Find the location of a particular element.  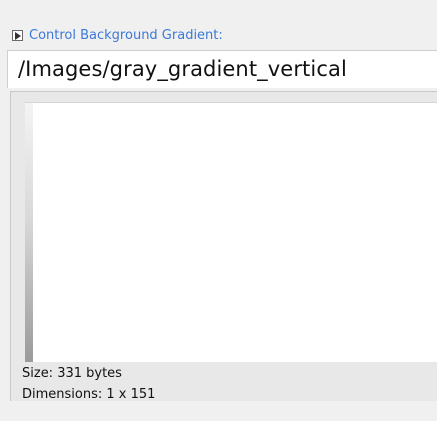

image-path-field: /Images/gray_gradient_vertical is located at coordinates (222, 69).